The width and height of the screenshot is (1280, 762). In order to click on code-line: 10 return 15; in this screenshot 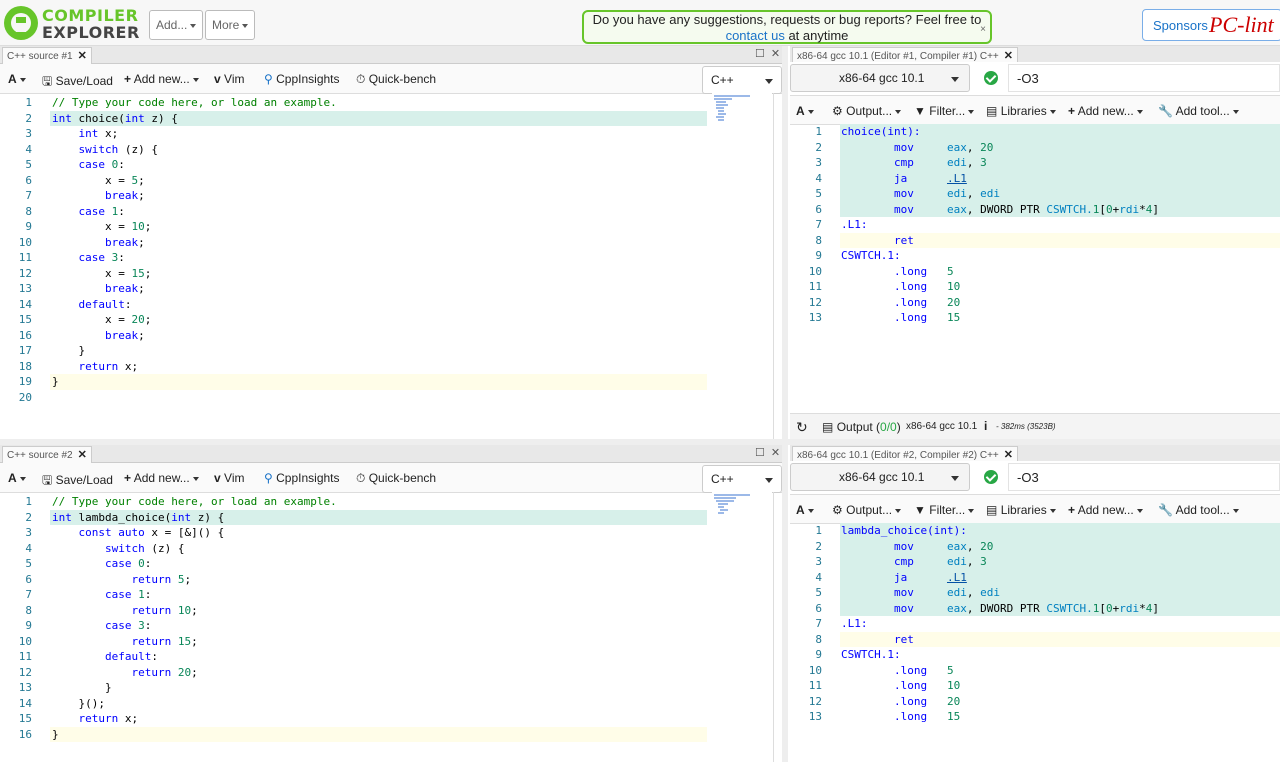, I will do `click(355, 642)`.